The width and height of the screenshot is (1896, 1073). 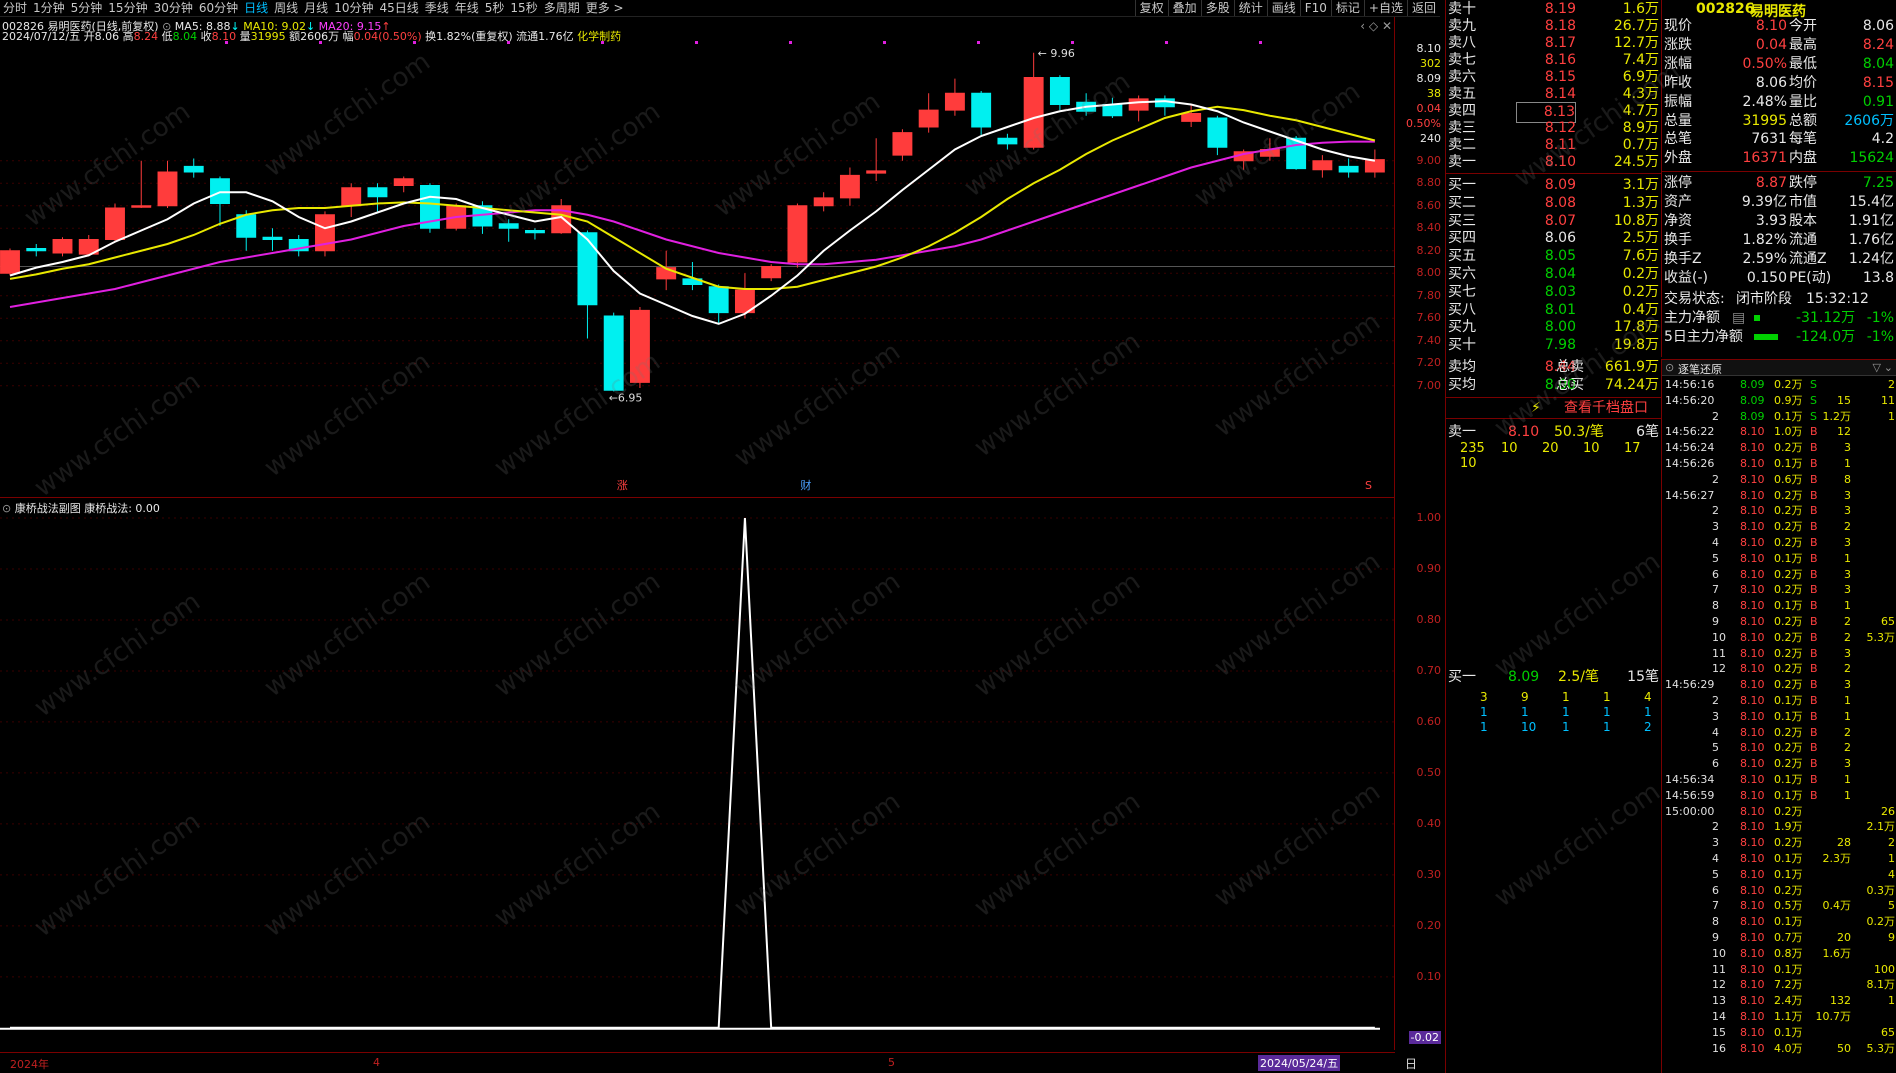 I want to click on bid-row: 买九 8.00 17.8万, so click(x=1553, y=327).